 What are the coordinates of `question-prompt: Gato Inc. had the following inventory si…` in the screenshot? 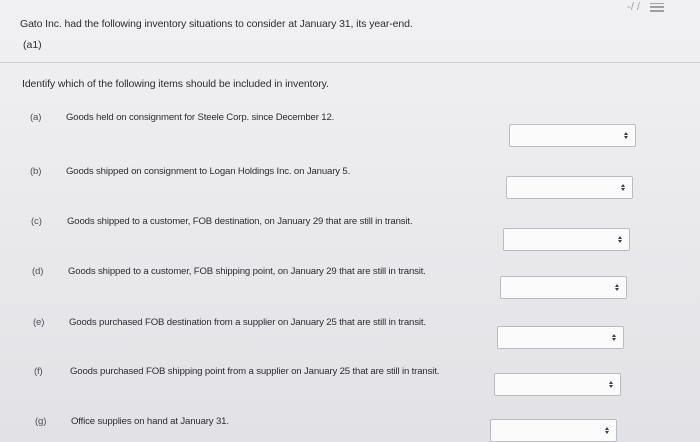 It's located at (216, 24).